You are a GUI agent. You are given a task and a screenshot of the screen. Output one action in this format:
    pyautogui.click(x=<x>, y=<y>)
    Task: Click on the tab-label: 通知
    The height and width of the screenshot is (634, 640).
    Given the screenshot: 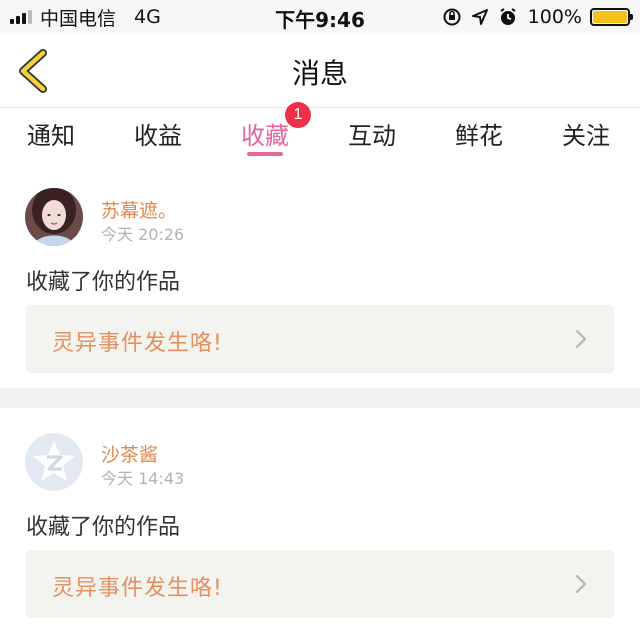 What is the action you would take?
    pyautogui.click(x=51, y=136)
    